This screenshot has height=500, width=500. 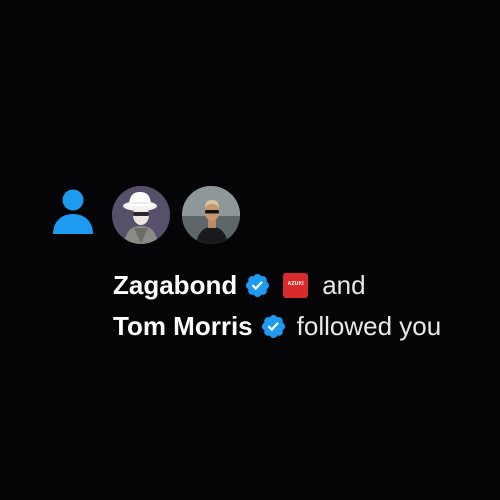 I want to click on notification-line-1: Zagabond AZUKI and, so click(x=303, y=285).